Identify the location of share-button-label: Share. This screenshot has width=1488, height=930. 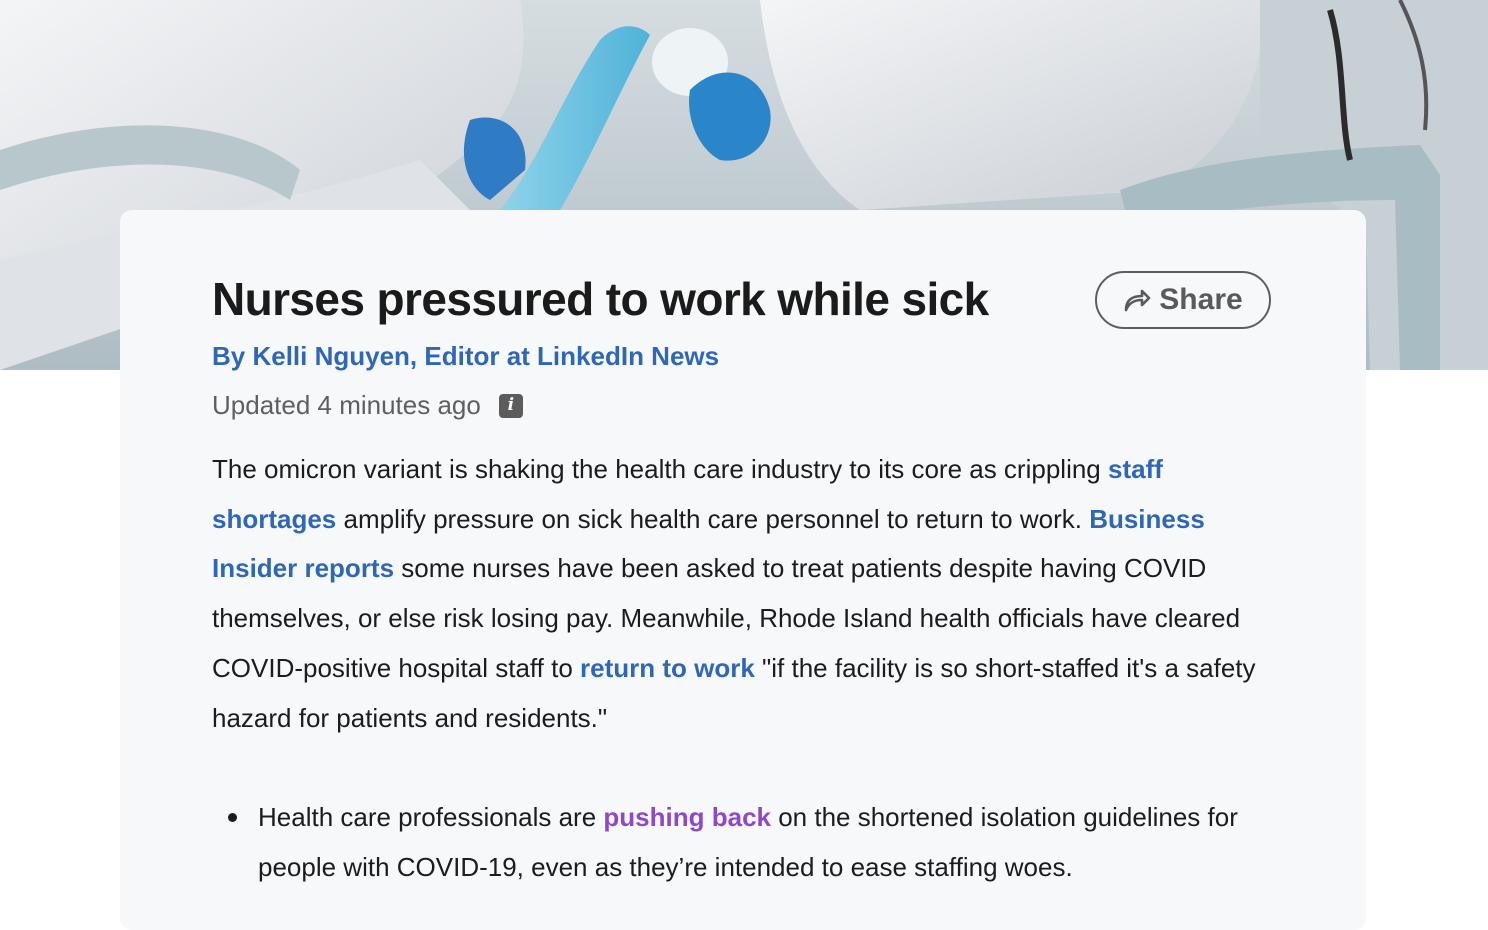
(1201, 299).